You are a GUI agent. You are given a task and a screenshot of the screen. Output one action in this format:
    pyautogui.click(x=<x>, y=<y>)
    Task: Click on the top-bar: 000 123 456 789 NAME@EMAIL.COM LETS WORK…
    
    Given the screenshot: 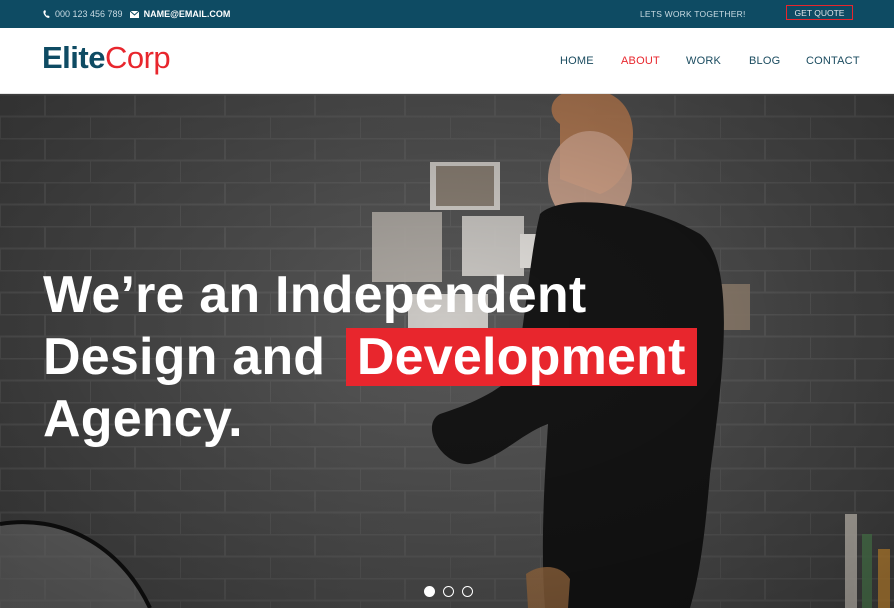 What is the action you would take?
    pyautogui.click(x=447, y=14)
    